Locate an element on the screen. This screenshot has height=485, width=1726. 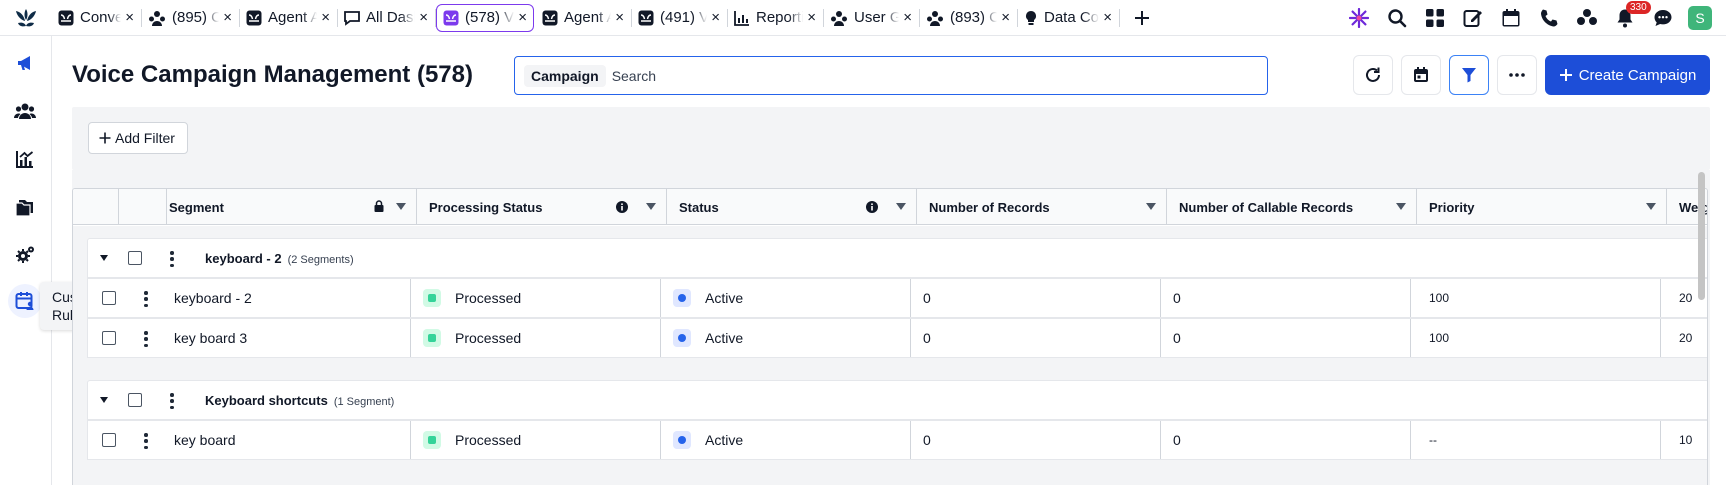
table-row: key board Processed Active 0 0 -- 10 is located at coordinates (897, 440).